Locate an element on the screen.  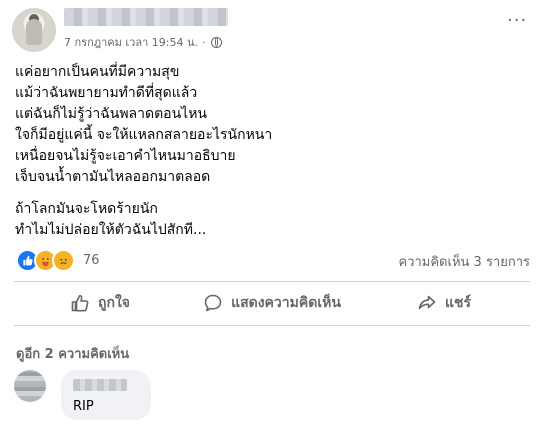
thumbs-up-icon is located at coordinates (80, 303).